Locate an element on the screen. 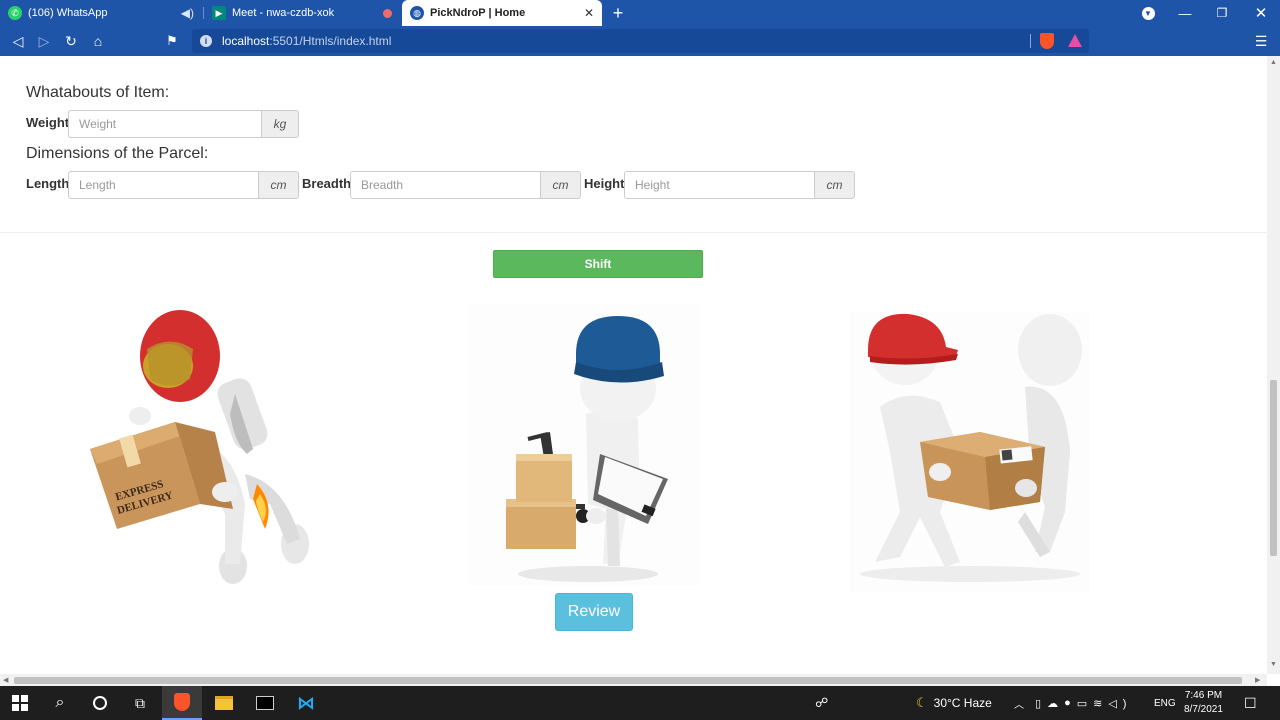 This screenshot has width=1280, height=720. scroll-down-arrow-icon: ▼ is located at coordinates (1273, 664).